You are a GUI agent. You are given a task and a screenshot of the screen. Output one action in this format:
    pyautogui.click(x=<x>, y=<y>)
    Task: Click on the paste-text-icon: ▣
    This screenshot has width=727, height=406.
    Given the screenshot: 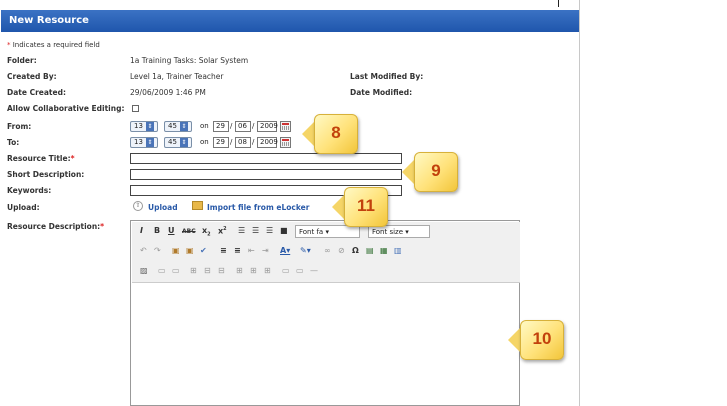 What is the action you would take?
    pyautogui.click(x=190, y=250)
    